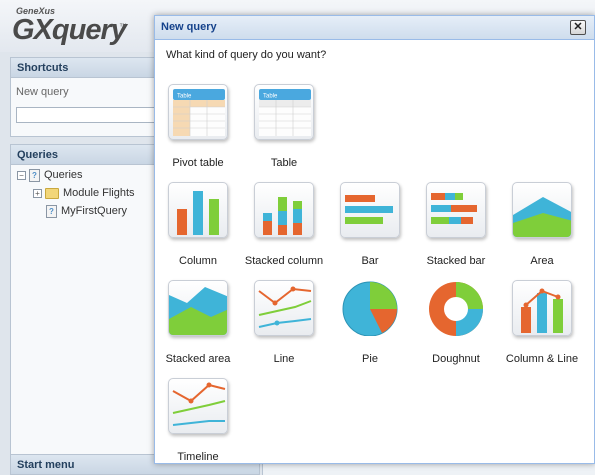 Image resolution: width=595 pixels, height=475 pixels. I want to click on option-line: Line, so click(282, 325).